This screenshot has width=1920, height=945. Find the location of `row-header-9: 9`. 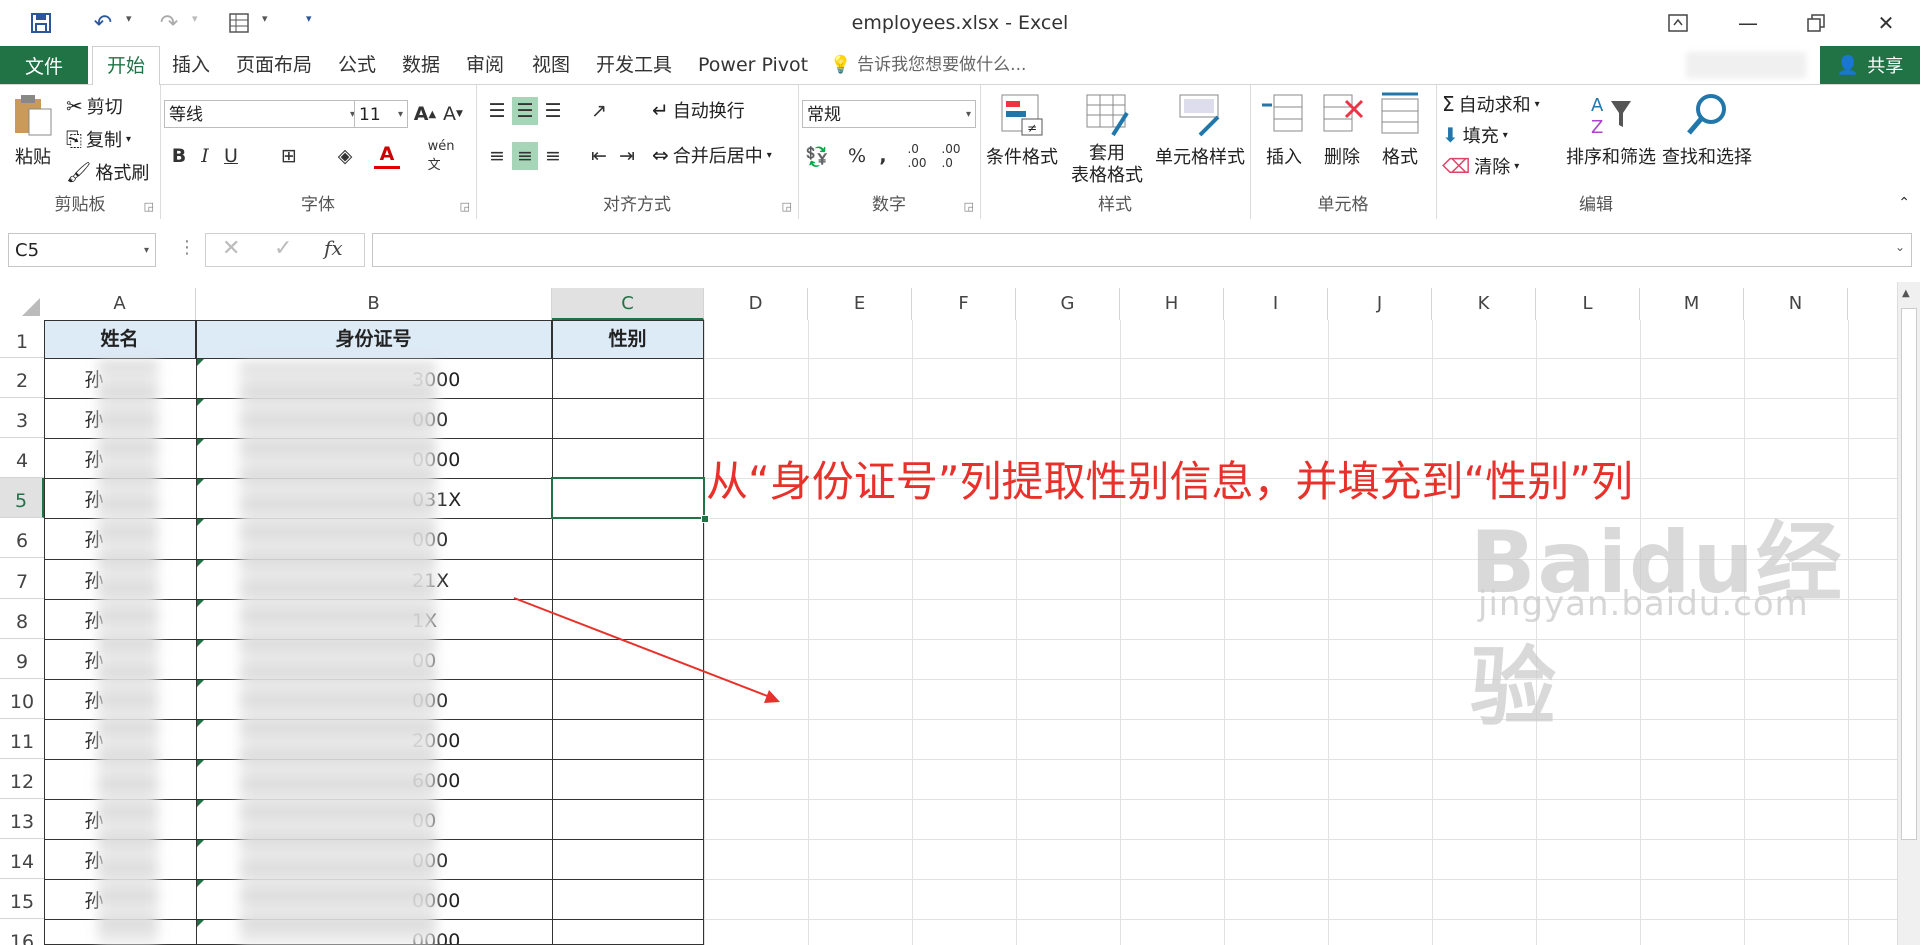

row-header-9: 9 is located at coordinates (22, 659).